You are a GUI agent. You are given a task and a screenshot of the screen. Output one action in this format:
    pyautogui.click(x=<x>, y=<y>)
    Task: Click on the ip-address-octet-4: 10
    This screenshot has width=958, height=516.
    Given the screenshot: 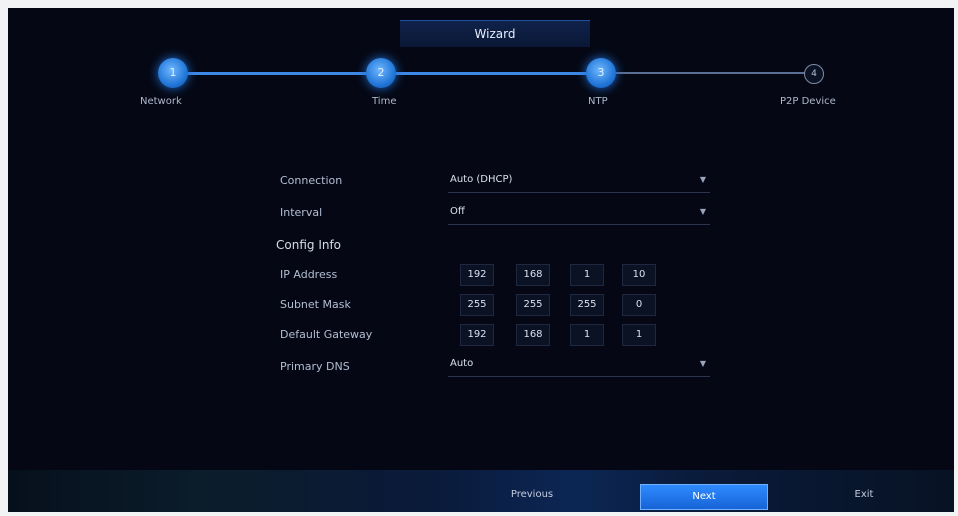 What is the action you would take?
    pyautogui.click(x=639, y=275)
    